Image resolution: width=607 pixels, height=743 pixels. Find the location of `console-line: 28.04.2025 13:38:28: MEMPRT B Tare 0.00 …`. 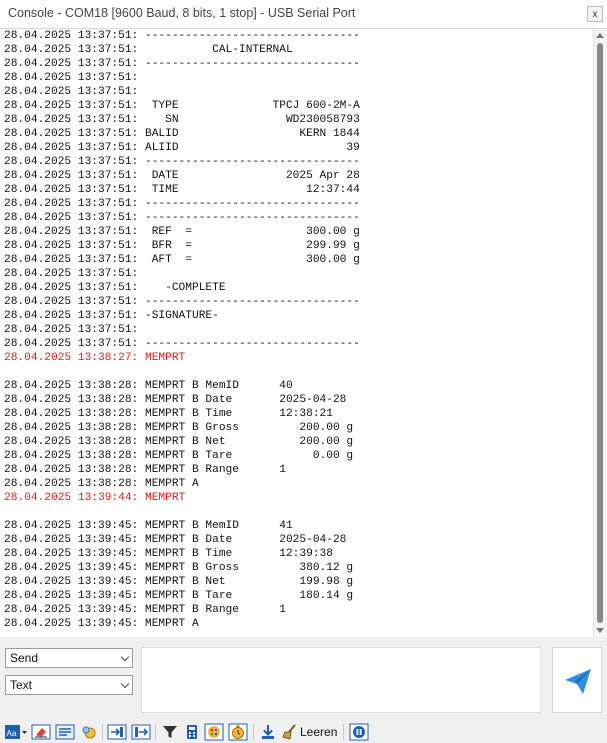

console-line: 28.04.2025 13:38:28: MEMPRT B Tare 0.00 … is located at coordinates (179, 456).